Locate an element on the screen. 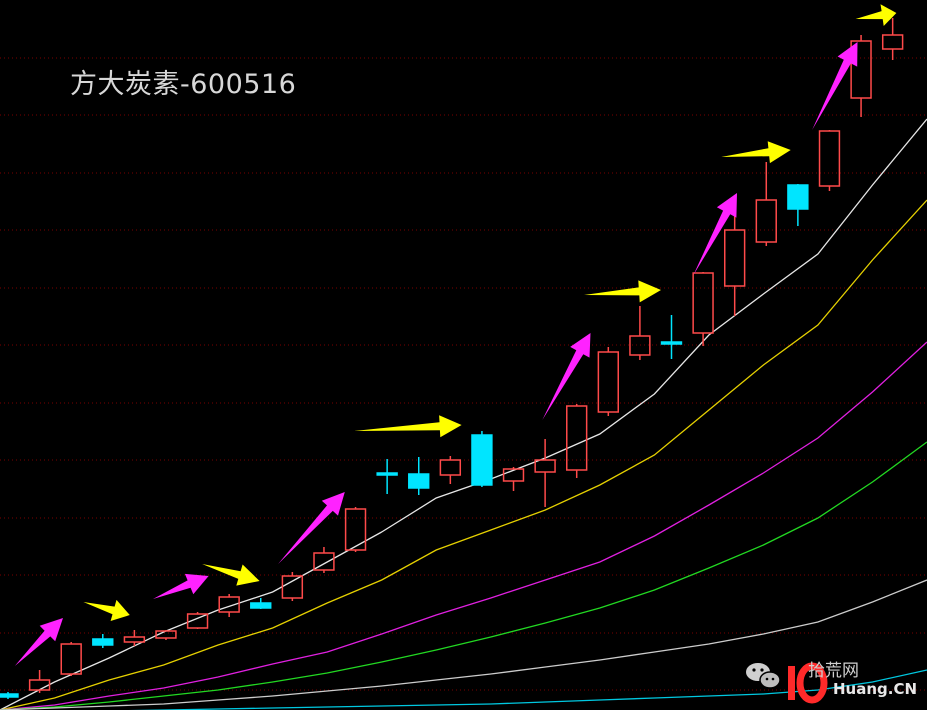 This screenshot has width=927, height=710. watermark: 拾荒网 Huang.CN is located at coordinates (830, 679).